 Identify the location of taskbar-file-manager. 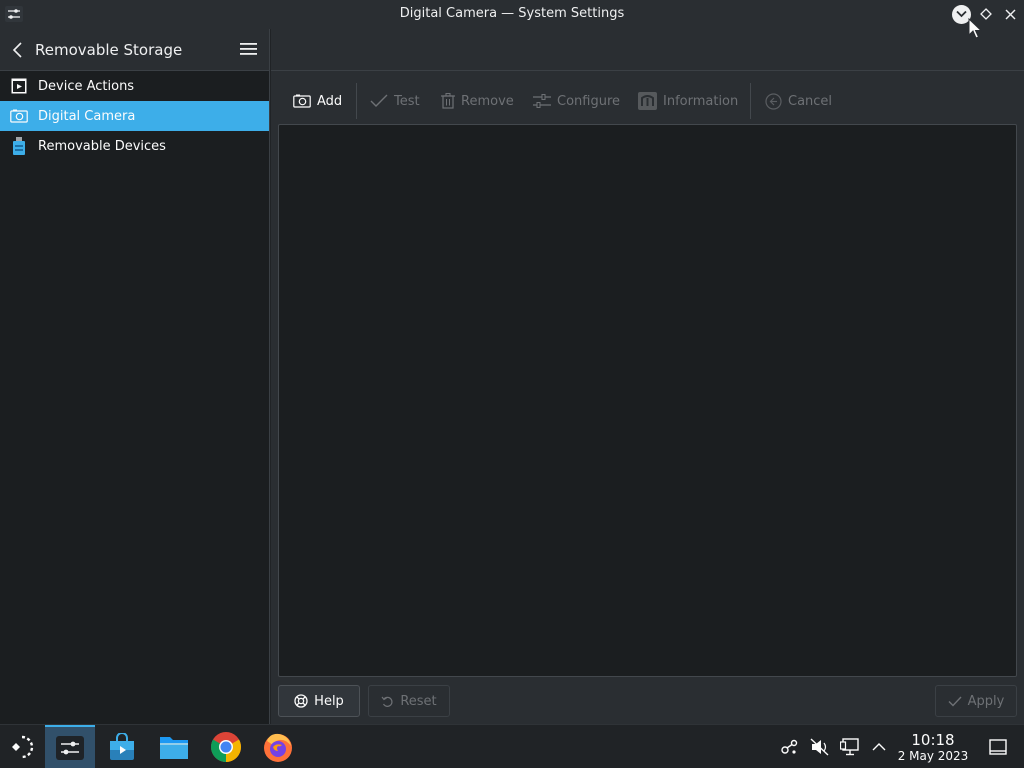
(174, 746).